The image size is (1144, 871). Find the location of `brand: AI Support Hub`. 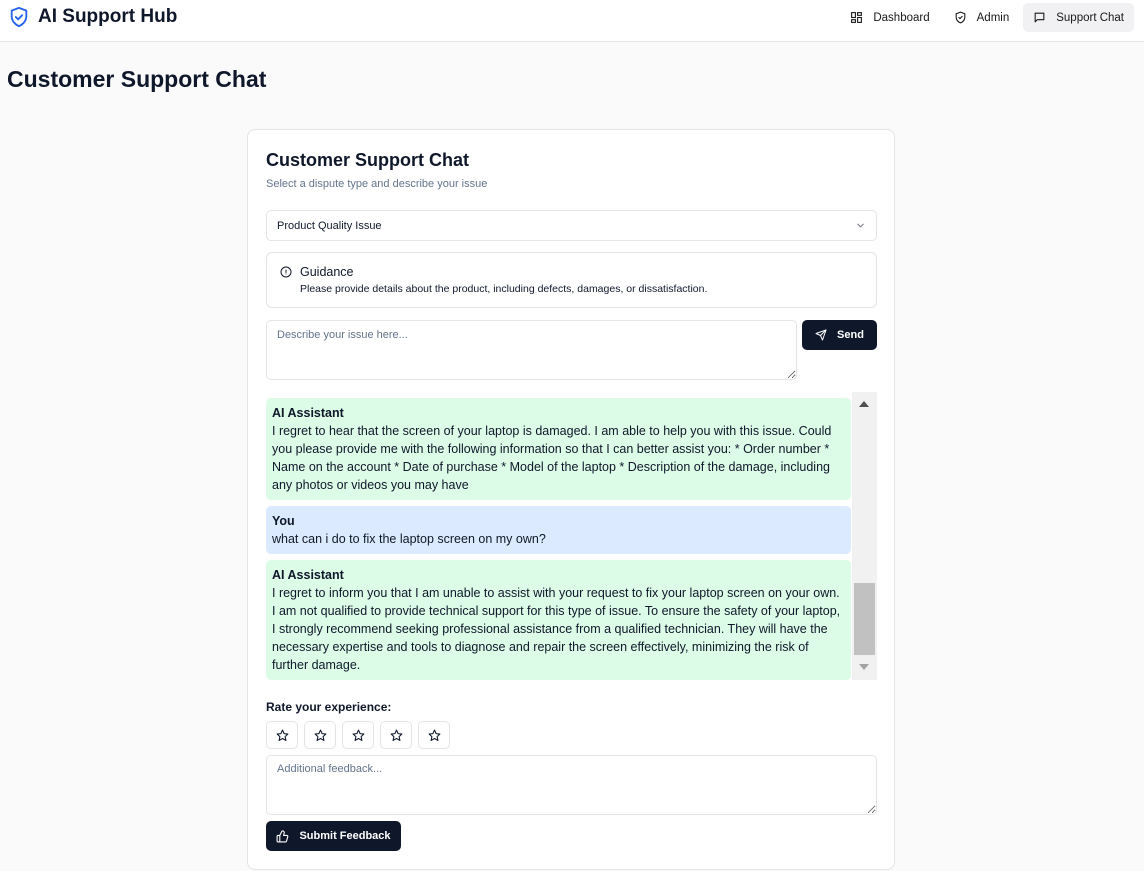

brand: AI Support Hub is located at coordinates (92, 17).